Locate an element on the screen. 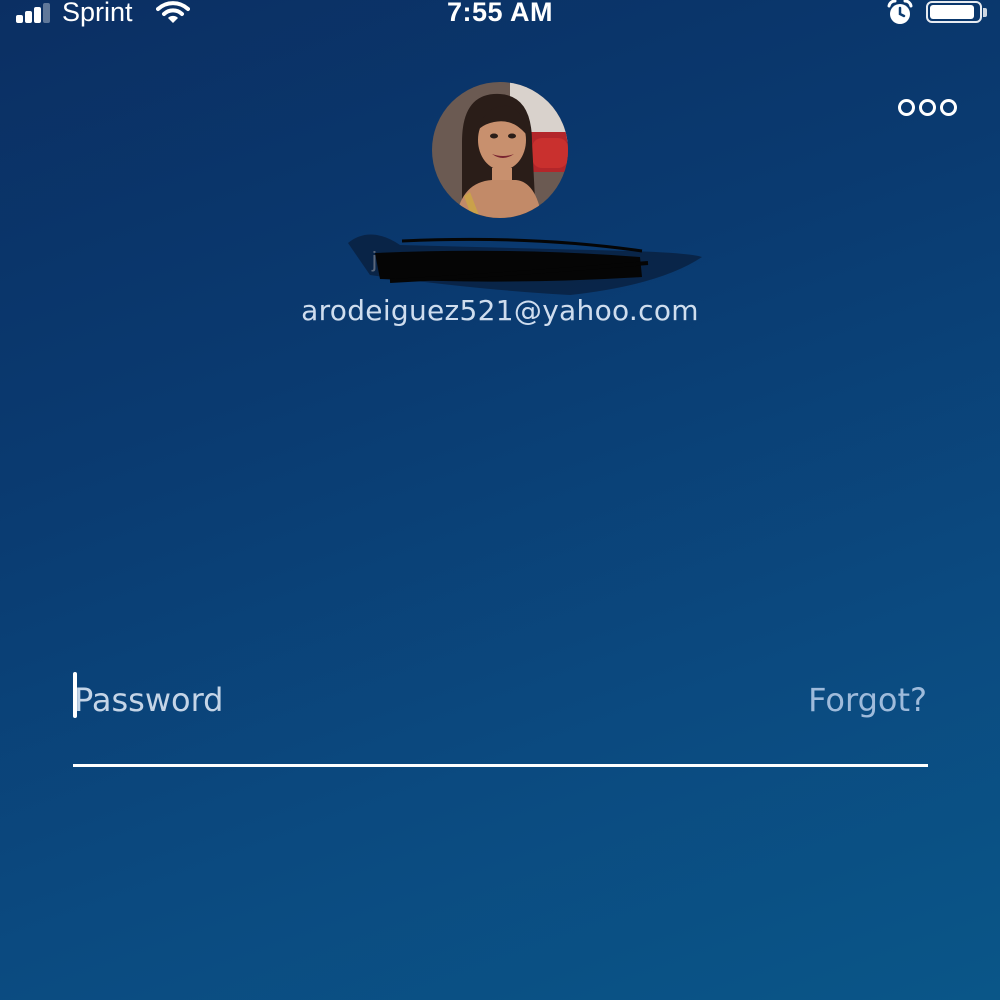 The height and width of the screenshot is (1000, 1000). battery-icon is located at coordinates (954, 12).